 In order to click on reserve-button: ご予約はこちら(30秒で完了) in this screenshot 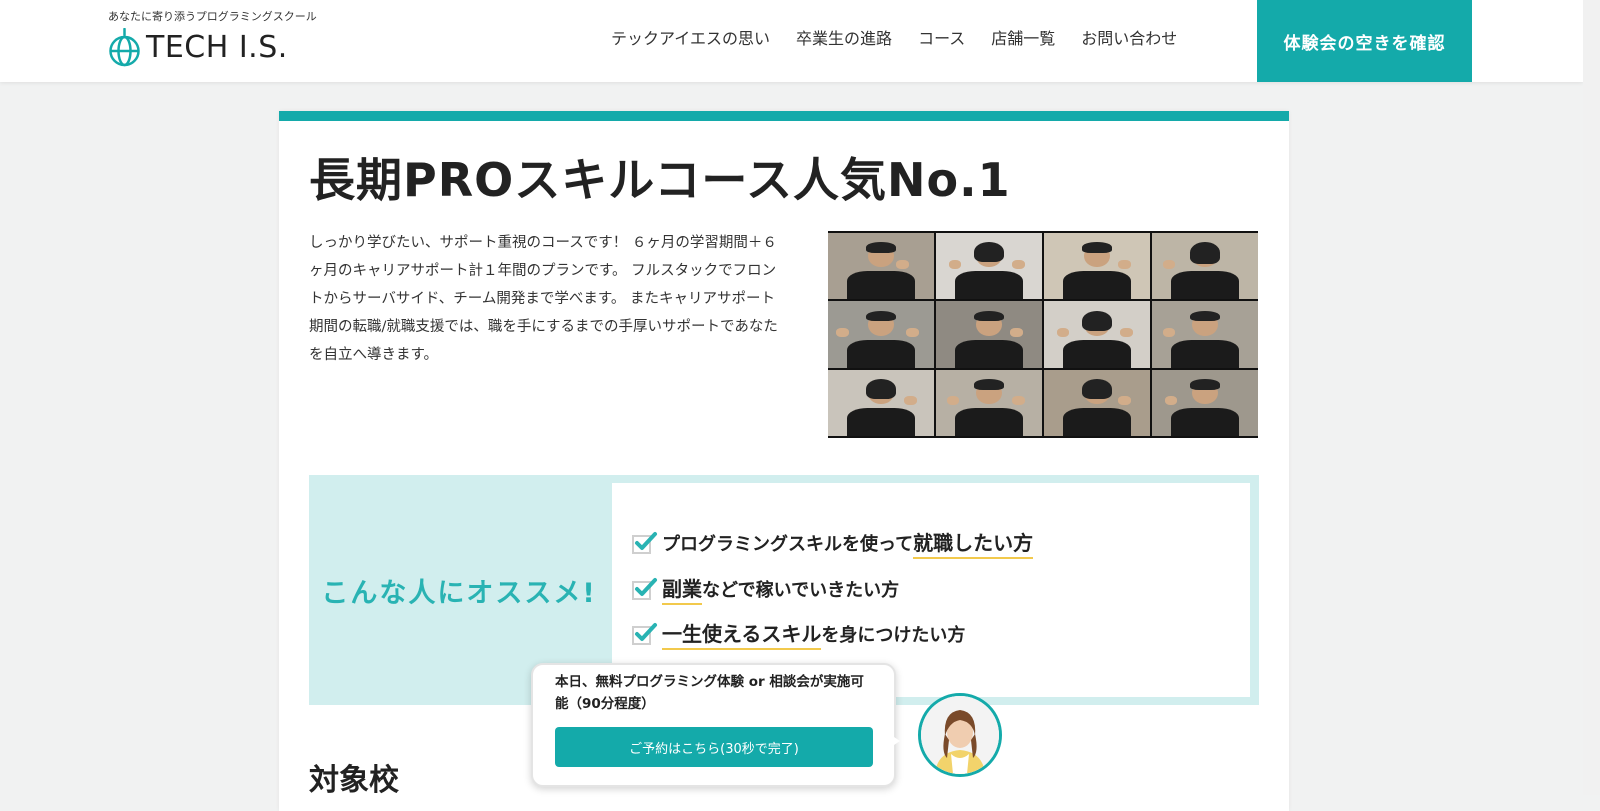, I will do `click(714, 747)`.